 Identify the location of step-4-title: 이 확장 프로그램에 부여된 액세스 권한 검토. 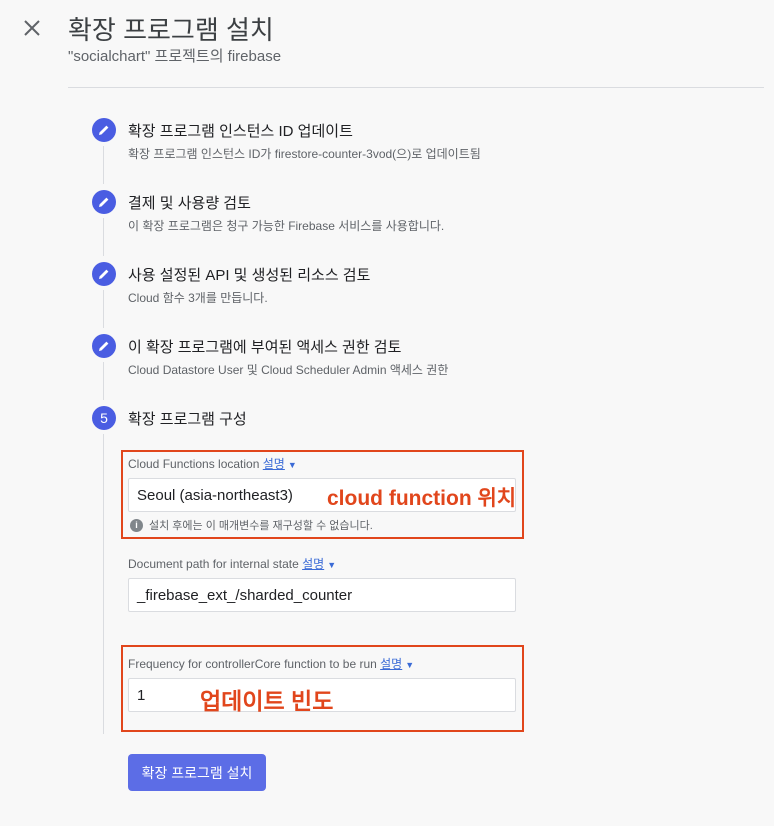
(264, 346).